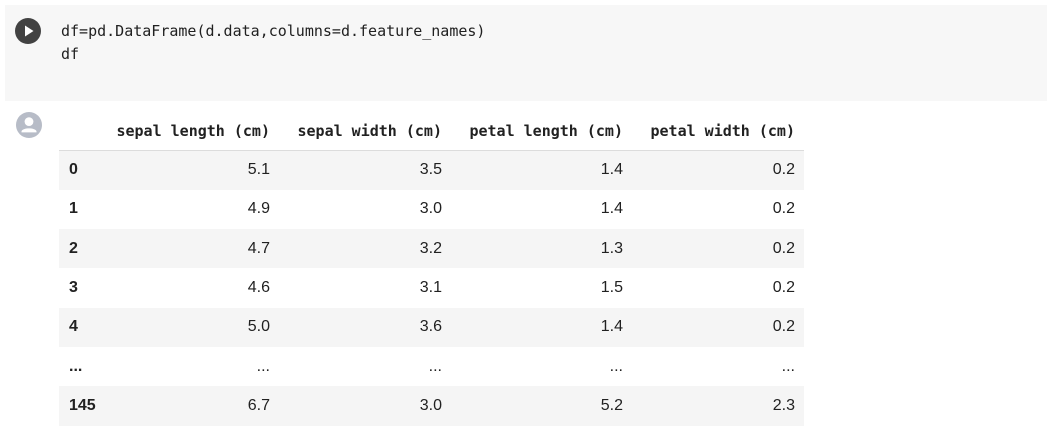 This screenshot has height=428, width=1047. Describe the element at coordinates (541, 131) in the screenshot. I see `column-header: petal length (cm)` at that location.